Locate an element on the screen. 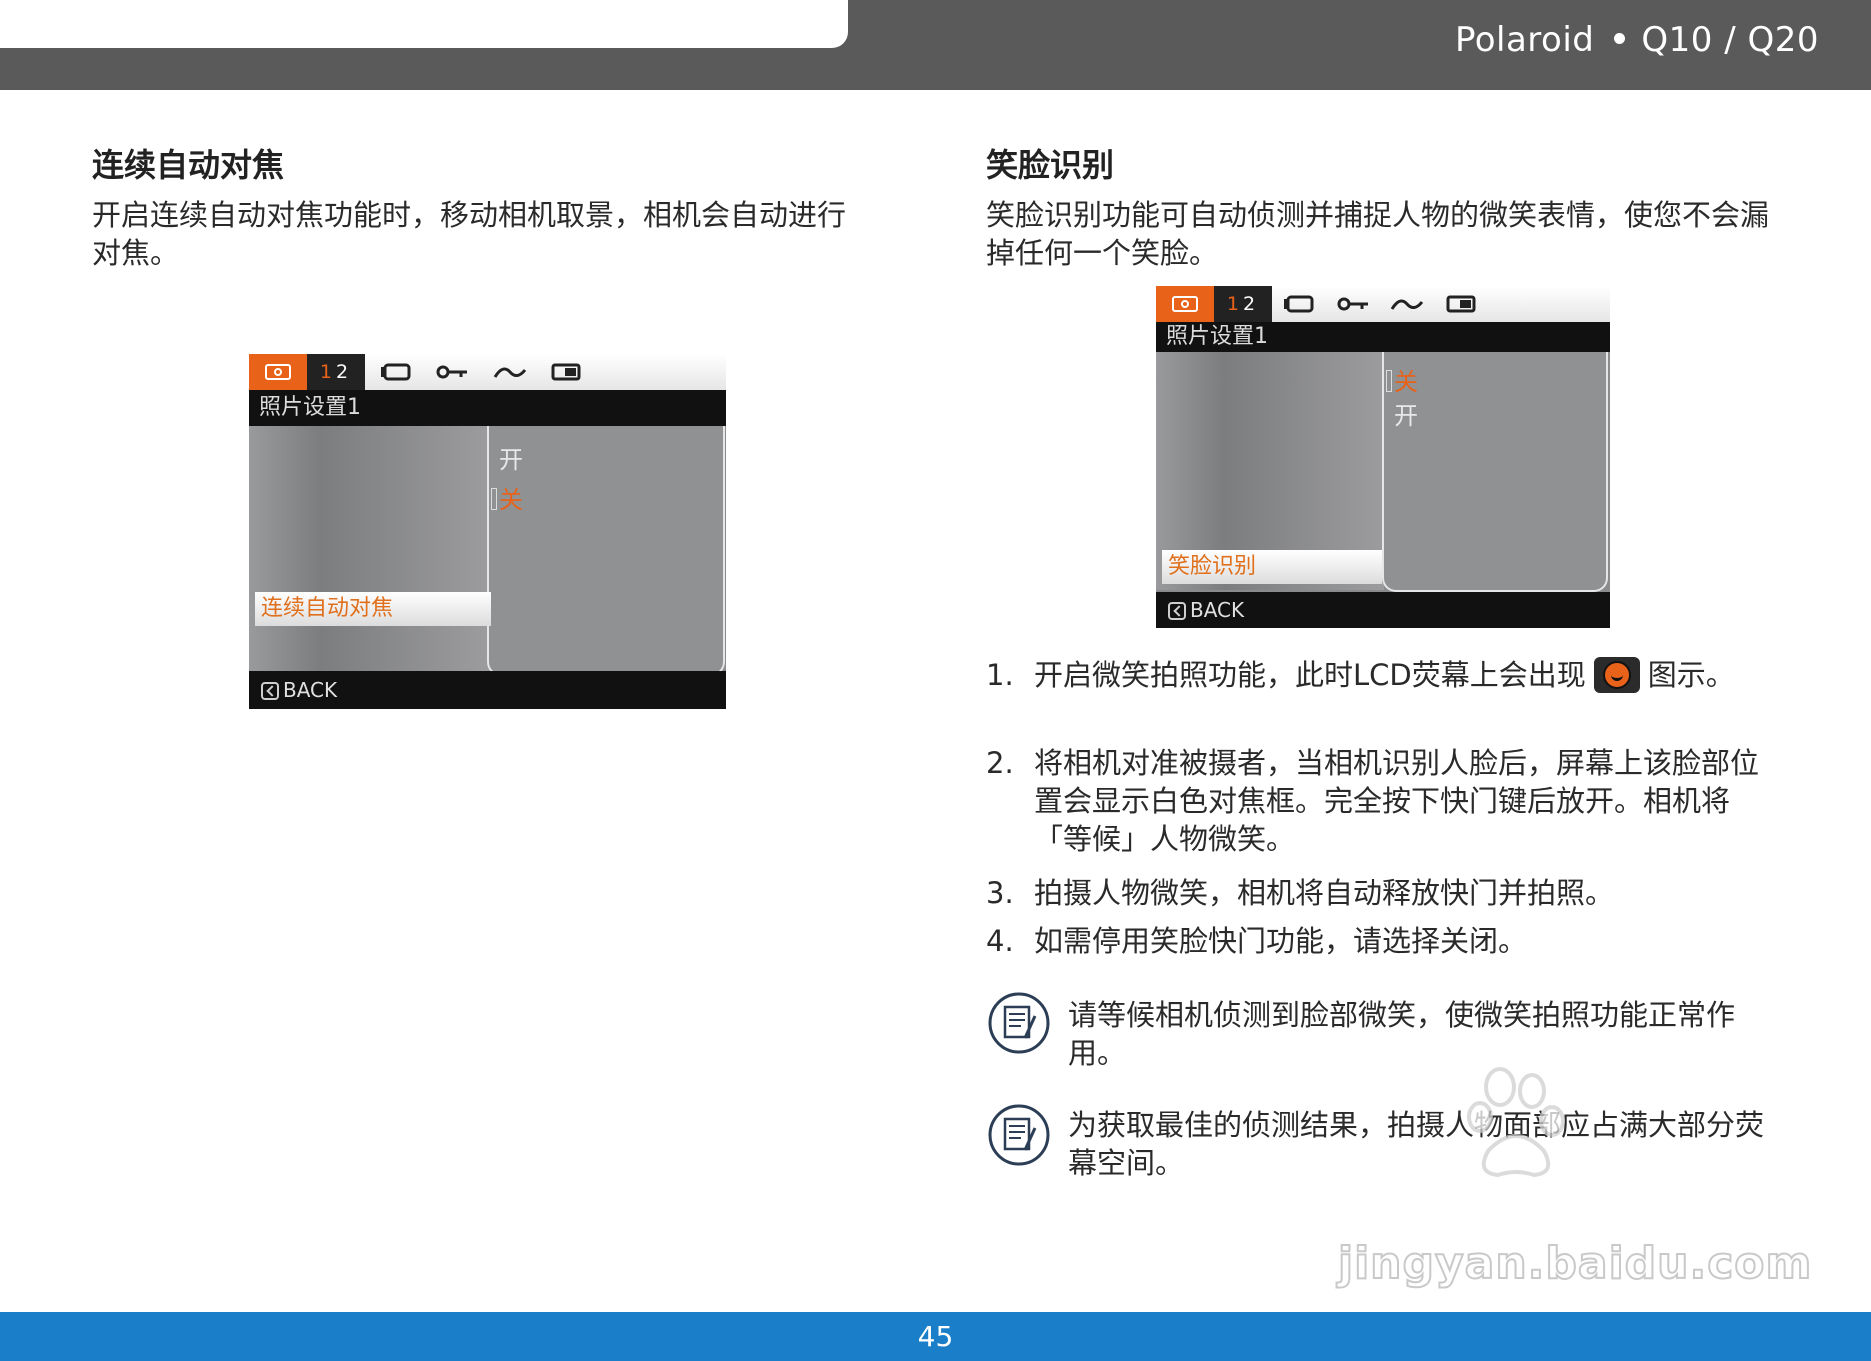 Image resolution: width=1871 pixels, height=1361 pixels. step-3: 3. 拍摄人物微笑，相机将自动释放快门并拍照。 is located at coordinates (1386, 894).